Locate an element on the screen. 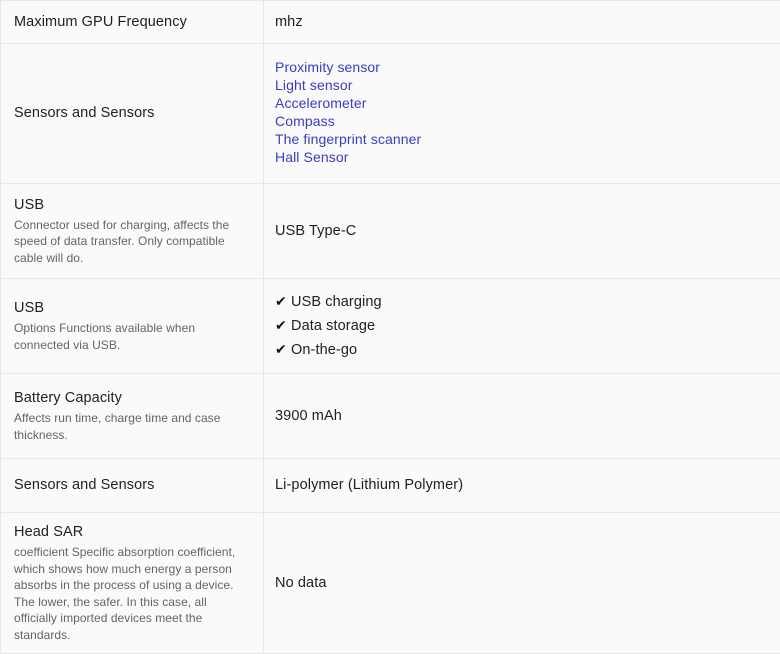 The image size is (780, 654). sensor-link-fingerprint-scanner: The fingerprint scanner is located at coordinates (348, 139).